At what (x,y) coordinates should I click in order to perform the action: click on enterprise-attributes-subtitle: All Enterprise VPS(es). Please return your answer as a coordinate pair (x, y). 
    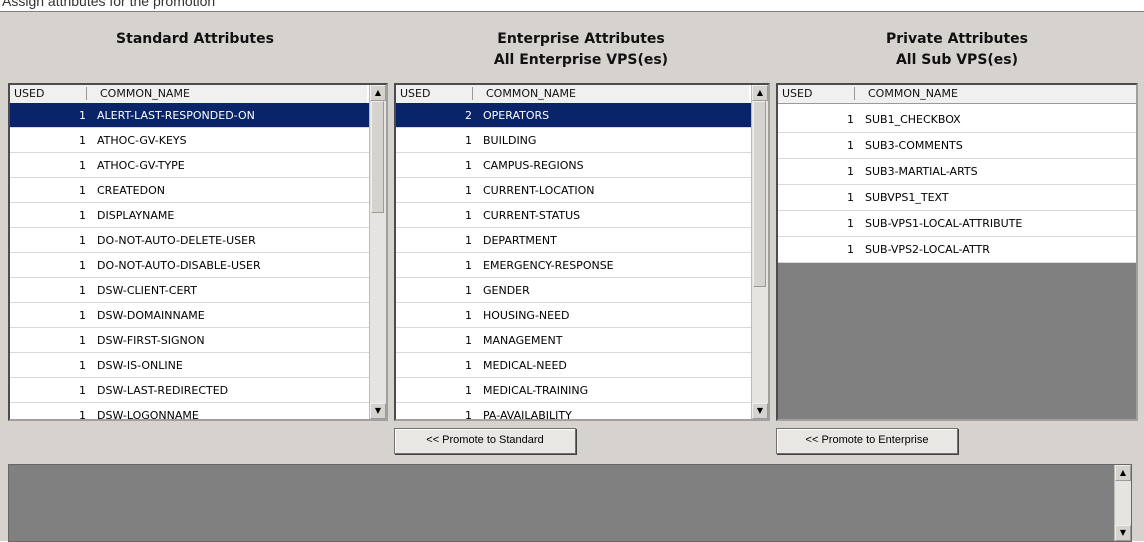
    Looking at the image, I should click on (581, 60).